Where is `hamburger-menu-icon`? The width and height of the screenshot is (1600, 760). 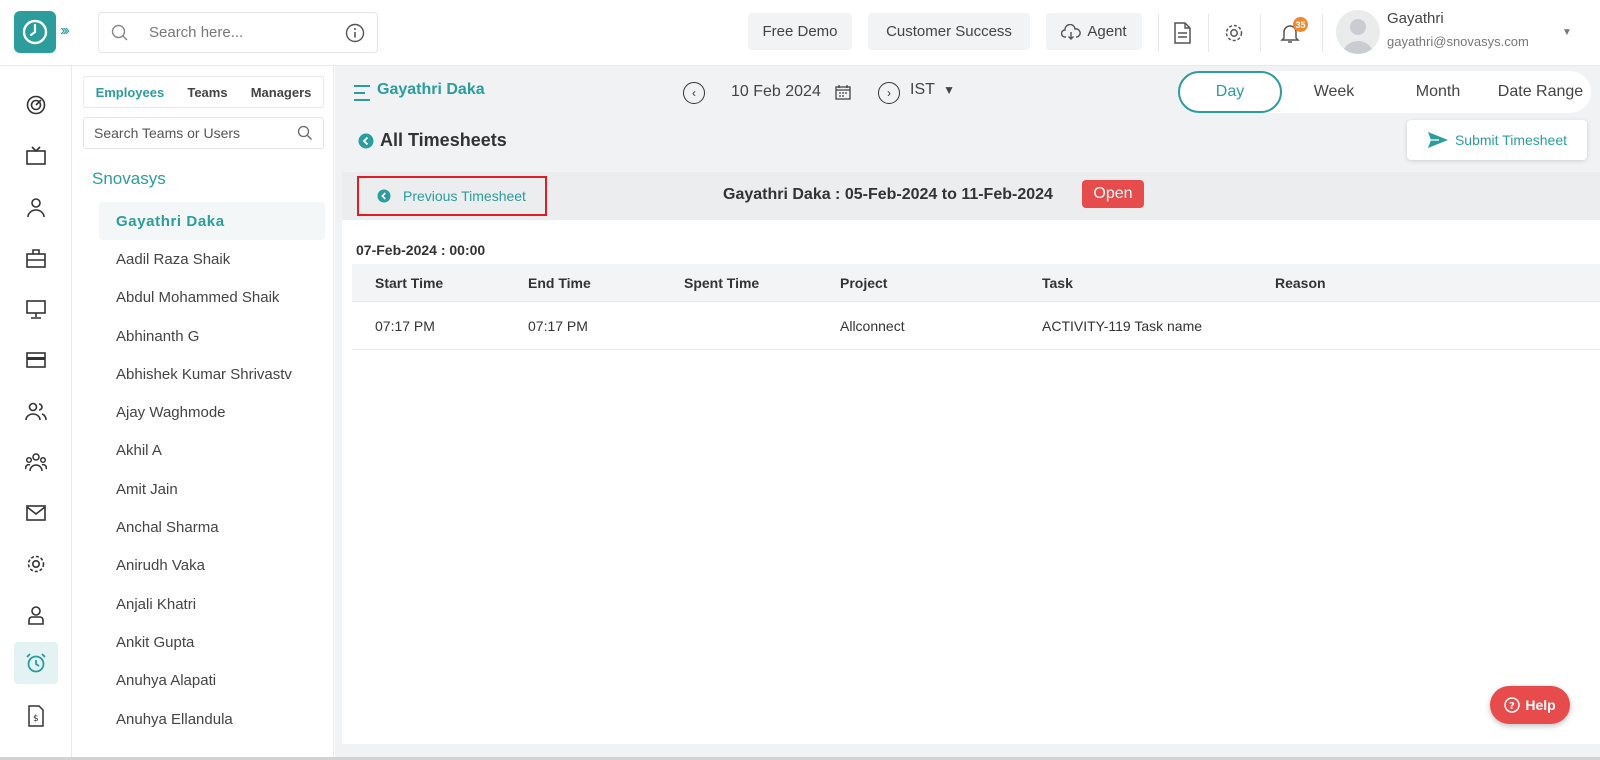
hamburger-menu-icon is located at coordinates (362, 95).